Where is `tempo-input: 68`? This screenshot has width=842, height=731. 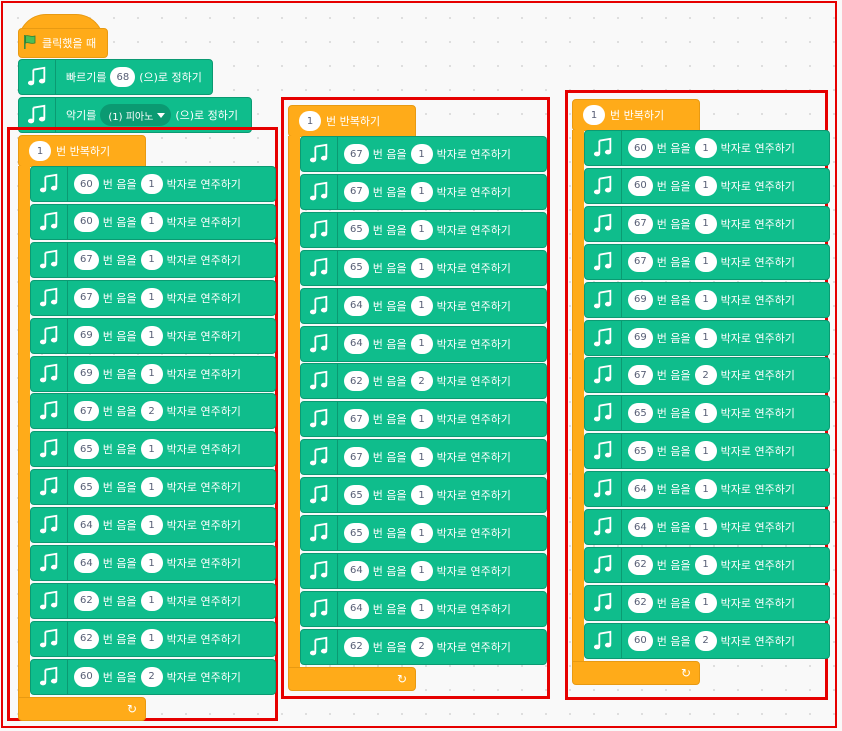
tempo-input: 68 is located at coordinates (123, 77).